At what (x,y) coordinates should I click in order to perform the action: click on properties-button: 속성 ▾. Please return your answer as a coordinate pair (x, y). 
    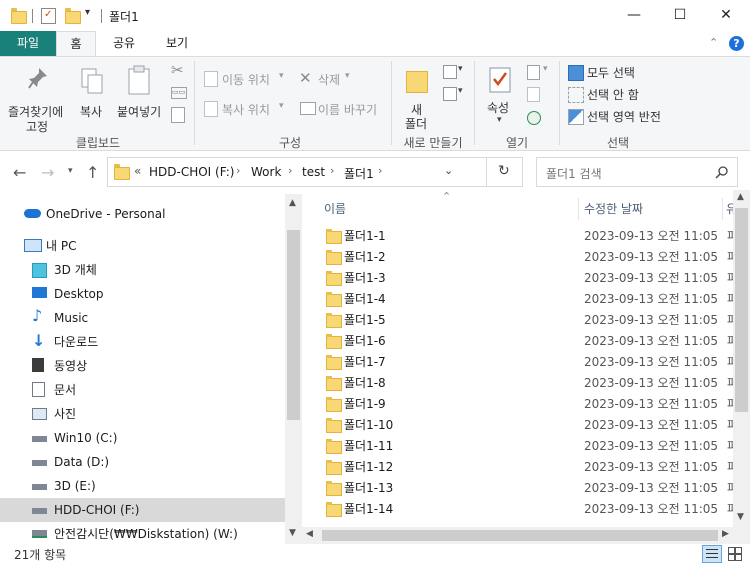
    Looking at the image, I should click on (501, 97).